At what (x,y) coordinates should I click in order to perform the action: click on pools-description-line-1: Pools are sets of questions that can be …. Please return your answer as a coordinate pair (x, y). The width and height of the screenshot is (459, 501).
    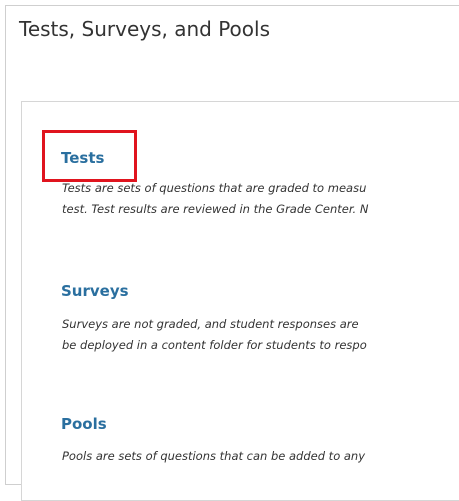
    Looking at the image, I should click on (214, 456).